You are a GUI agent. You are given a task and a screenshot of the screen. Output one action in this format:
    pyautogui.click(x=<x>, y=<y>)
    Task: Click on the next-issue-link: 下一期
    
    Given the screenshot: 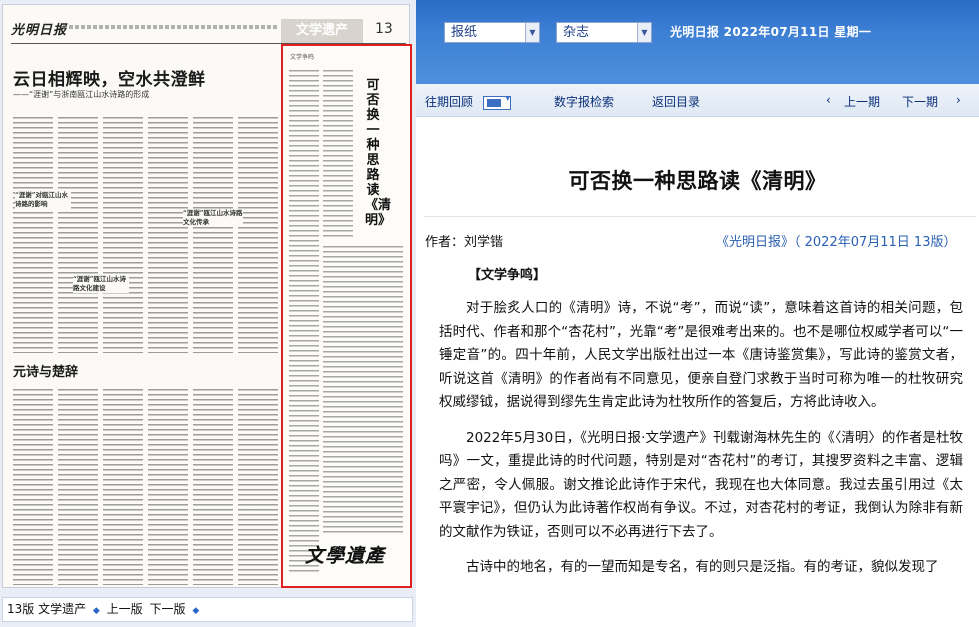 What is the action you would take?
    pyautogui.click(x=920, y=101)
    